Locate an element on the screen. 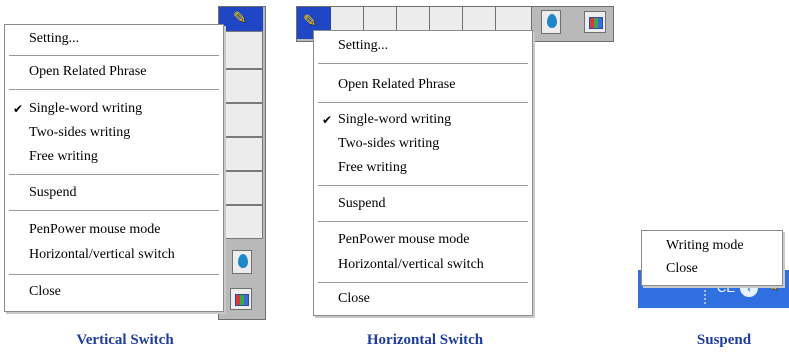 This screenshot has height=355, width=789. suspend-context-menu: Writing mode Close is located at coordinates (712, 258).